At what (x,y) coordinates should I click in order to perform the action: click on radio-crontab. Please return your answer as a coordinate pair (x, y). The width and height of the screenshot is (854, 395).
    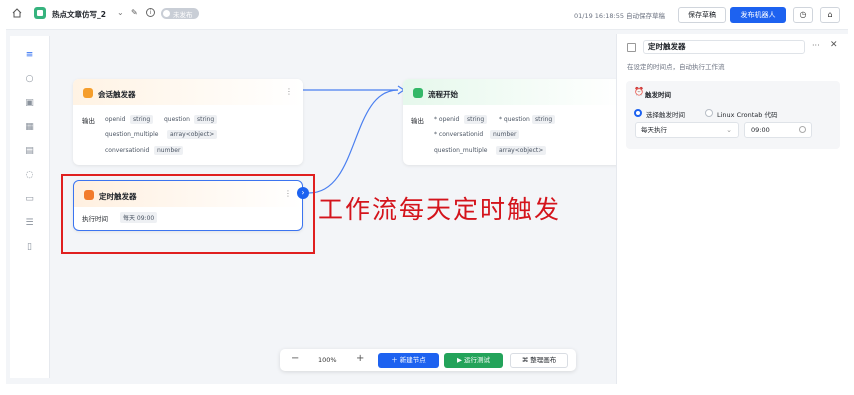
    Looking at the image, I should click on (709, 113).